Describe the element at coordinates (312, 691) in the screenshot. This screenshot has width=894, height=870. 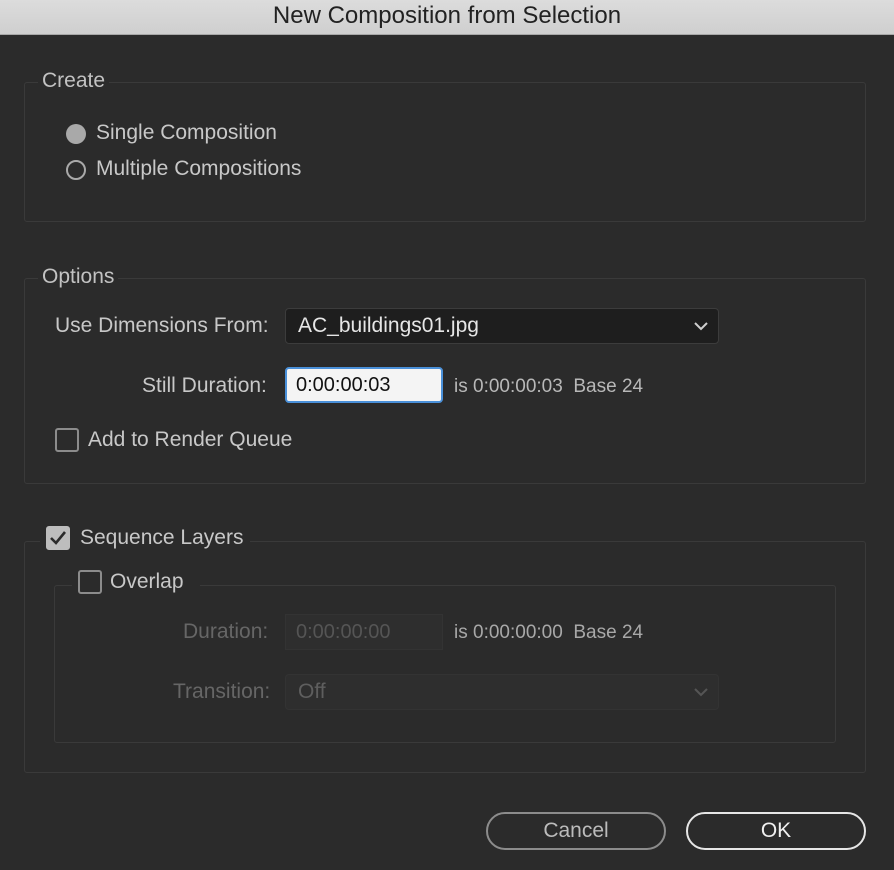
I see `transition-value: Off` at that location.